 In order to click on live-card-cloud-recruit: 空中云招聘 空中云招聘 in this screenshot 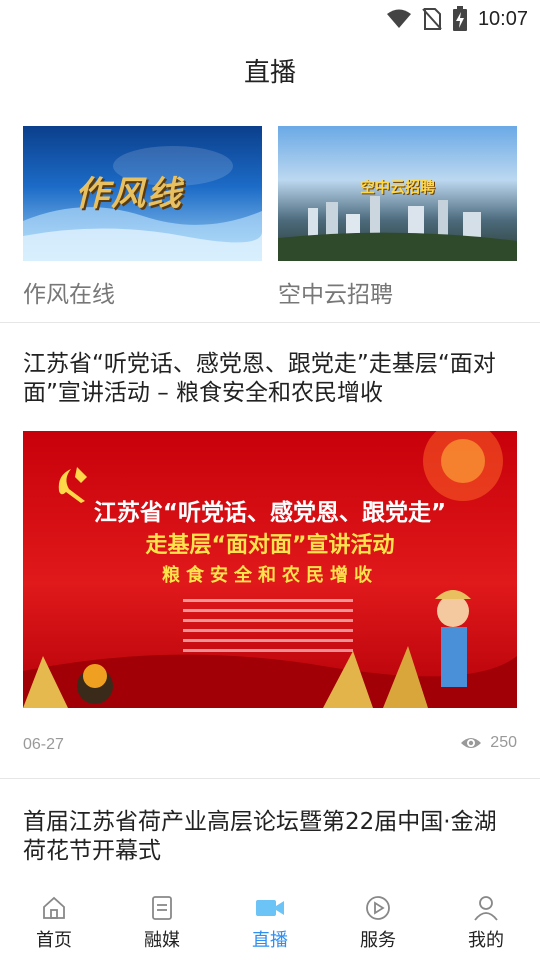, I will do `click(397, 217)`.